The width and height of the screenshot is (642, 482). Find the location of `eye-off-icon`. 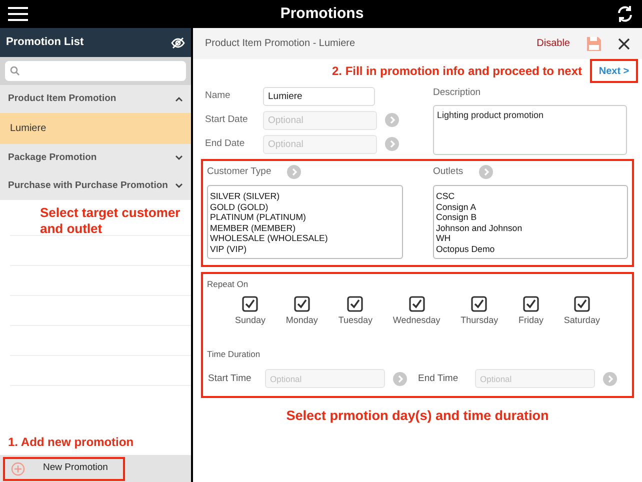

eye-off-icon is located at coordinates (178, 42).